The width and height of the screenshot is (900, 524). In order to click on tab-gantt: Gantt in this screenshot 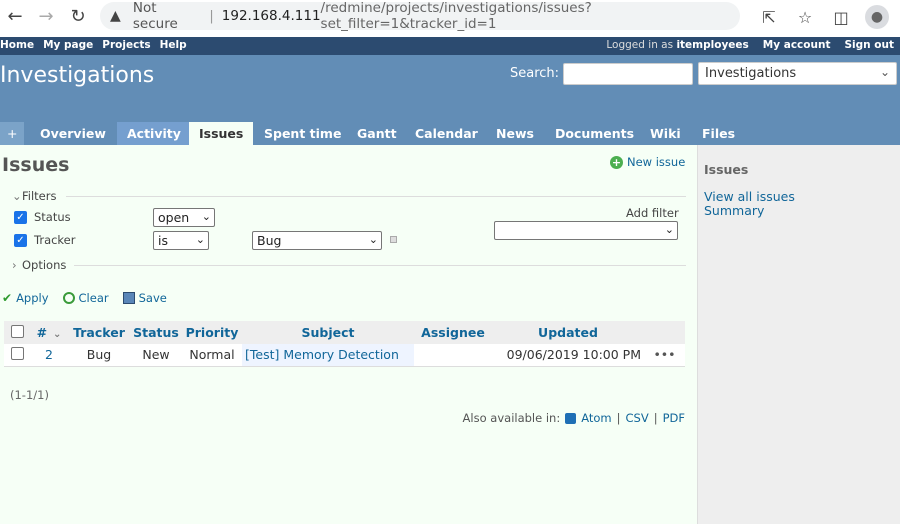, I will do `click(377, 133)`.